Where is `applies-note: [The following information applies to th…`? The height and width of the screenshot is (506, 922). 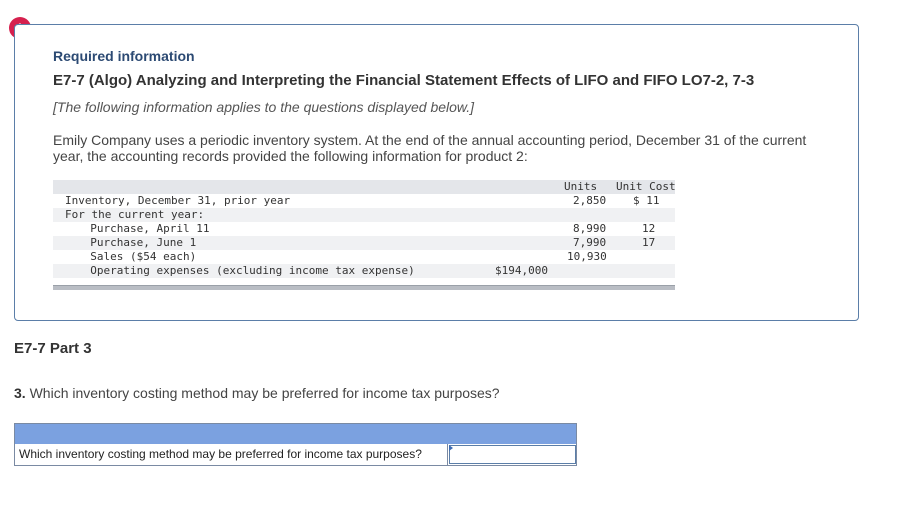
applies-note: [The following information applies to th… is located at coordinates (264, 107).